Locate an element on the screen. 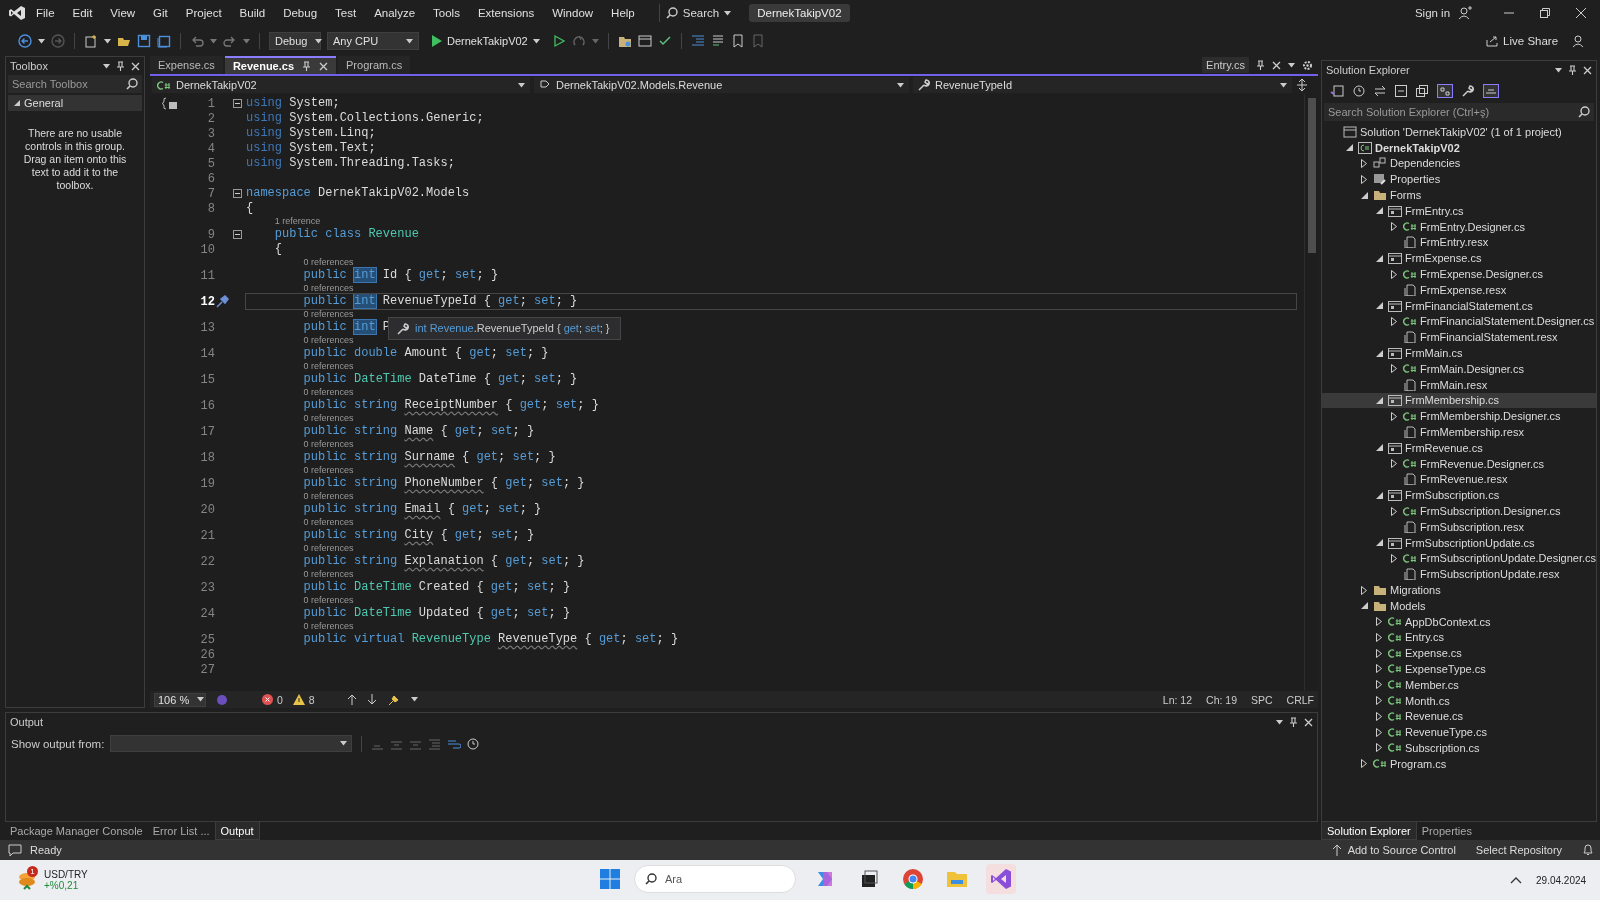 This screenshot has height=900, width=1600. warning-count: 8 is located at coordinates (303, 699).